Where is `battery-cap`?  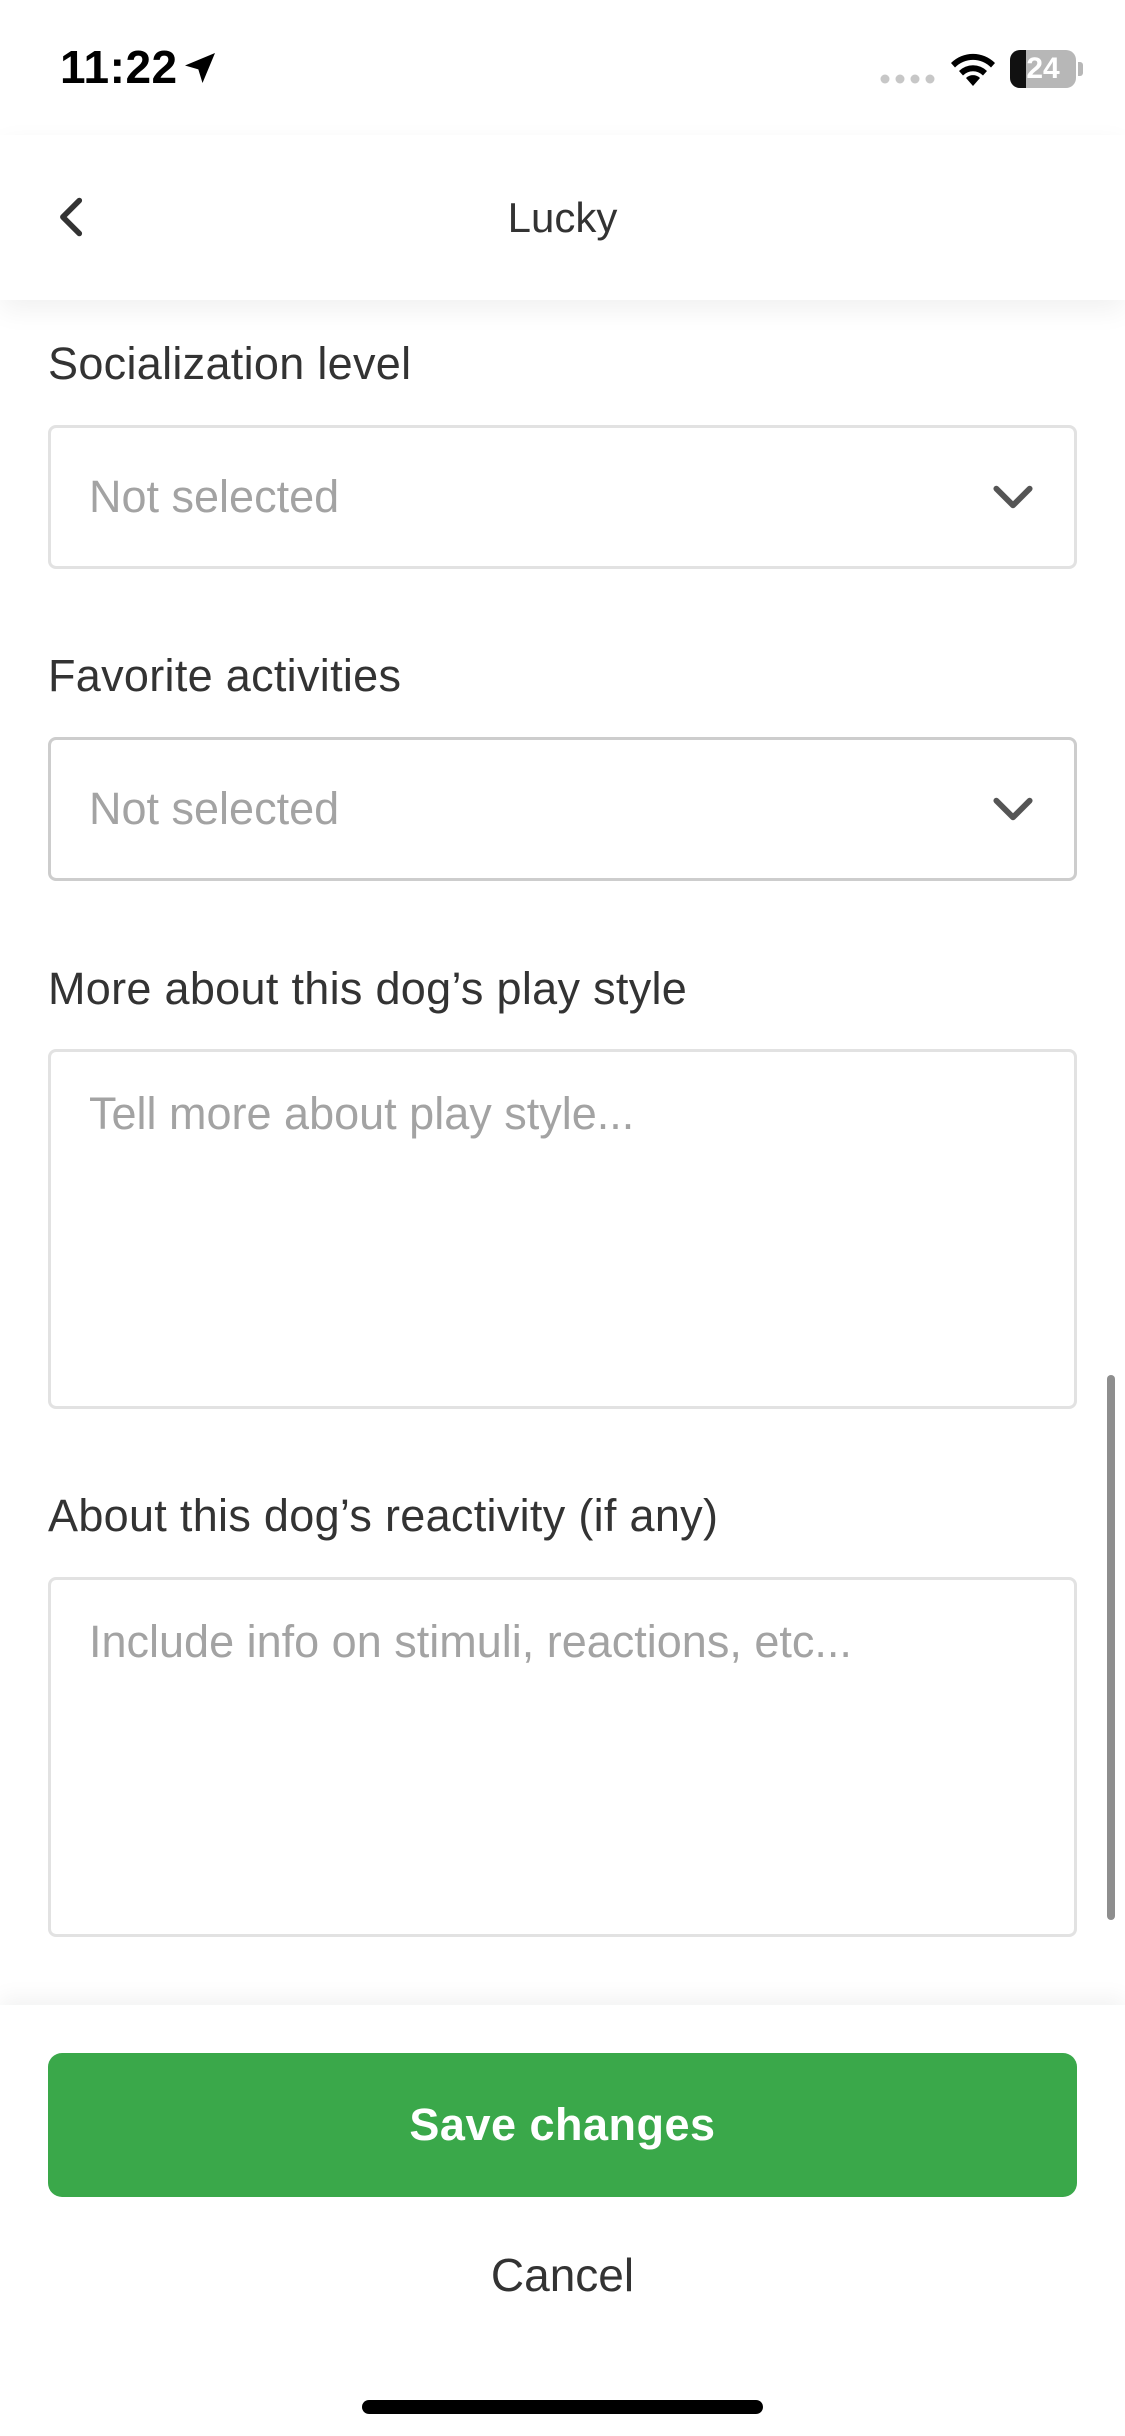 battery-cap is located at coordinates (1080, 69).